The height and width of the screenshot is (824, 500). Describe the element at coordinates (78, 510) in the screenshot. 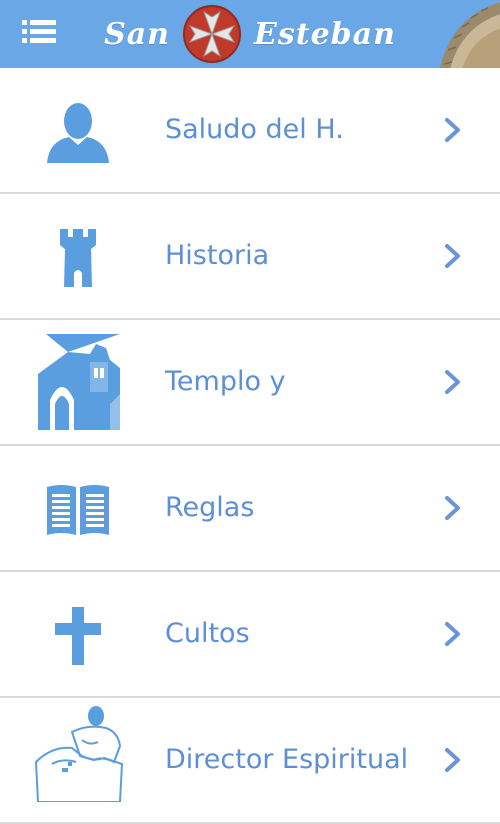

I see `book-icon` at that location.